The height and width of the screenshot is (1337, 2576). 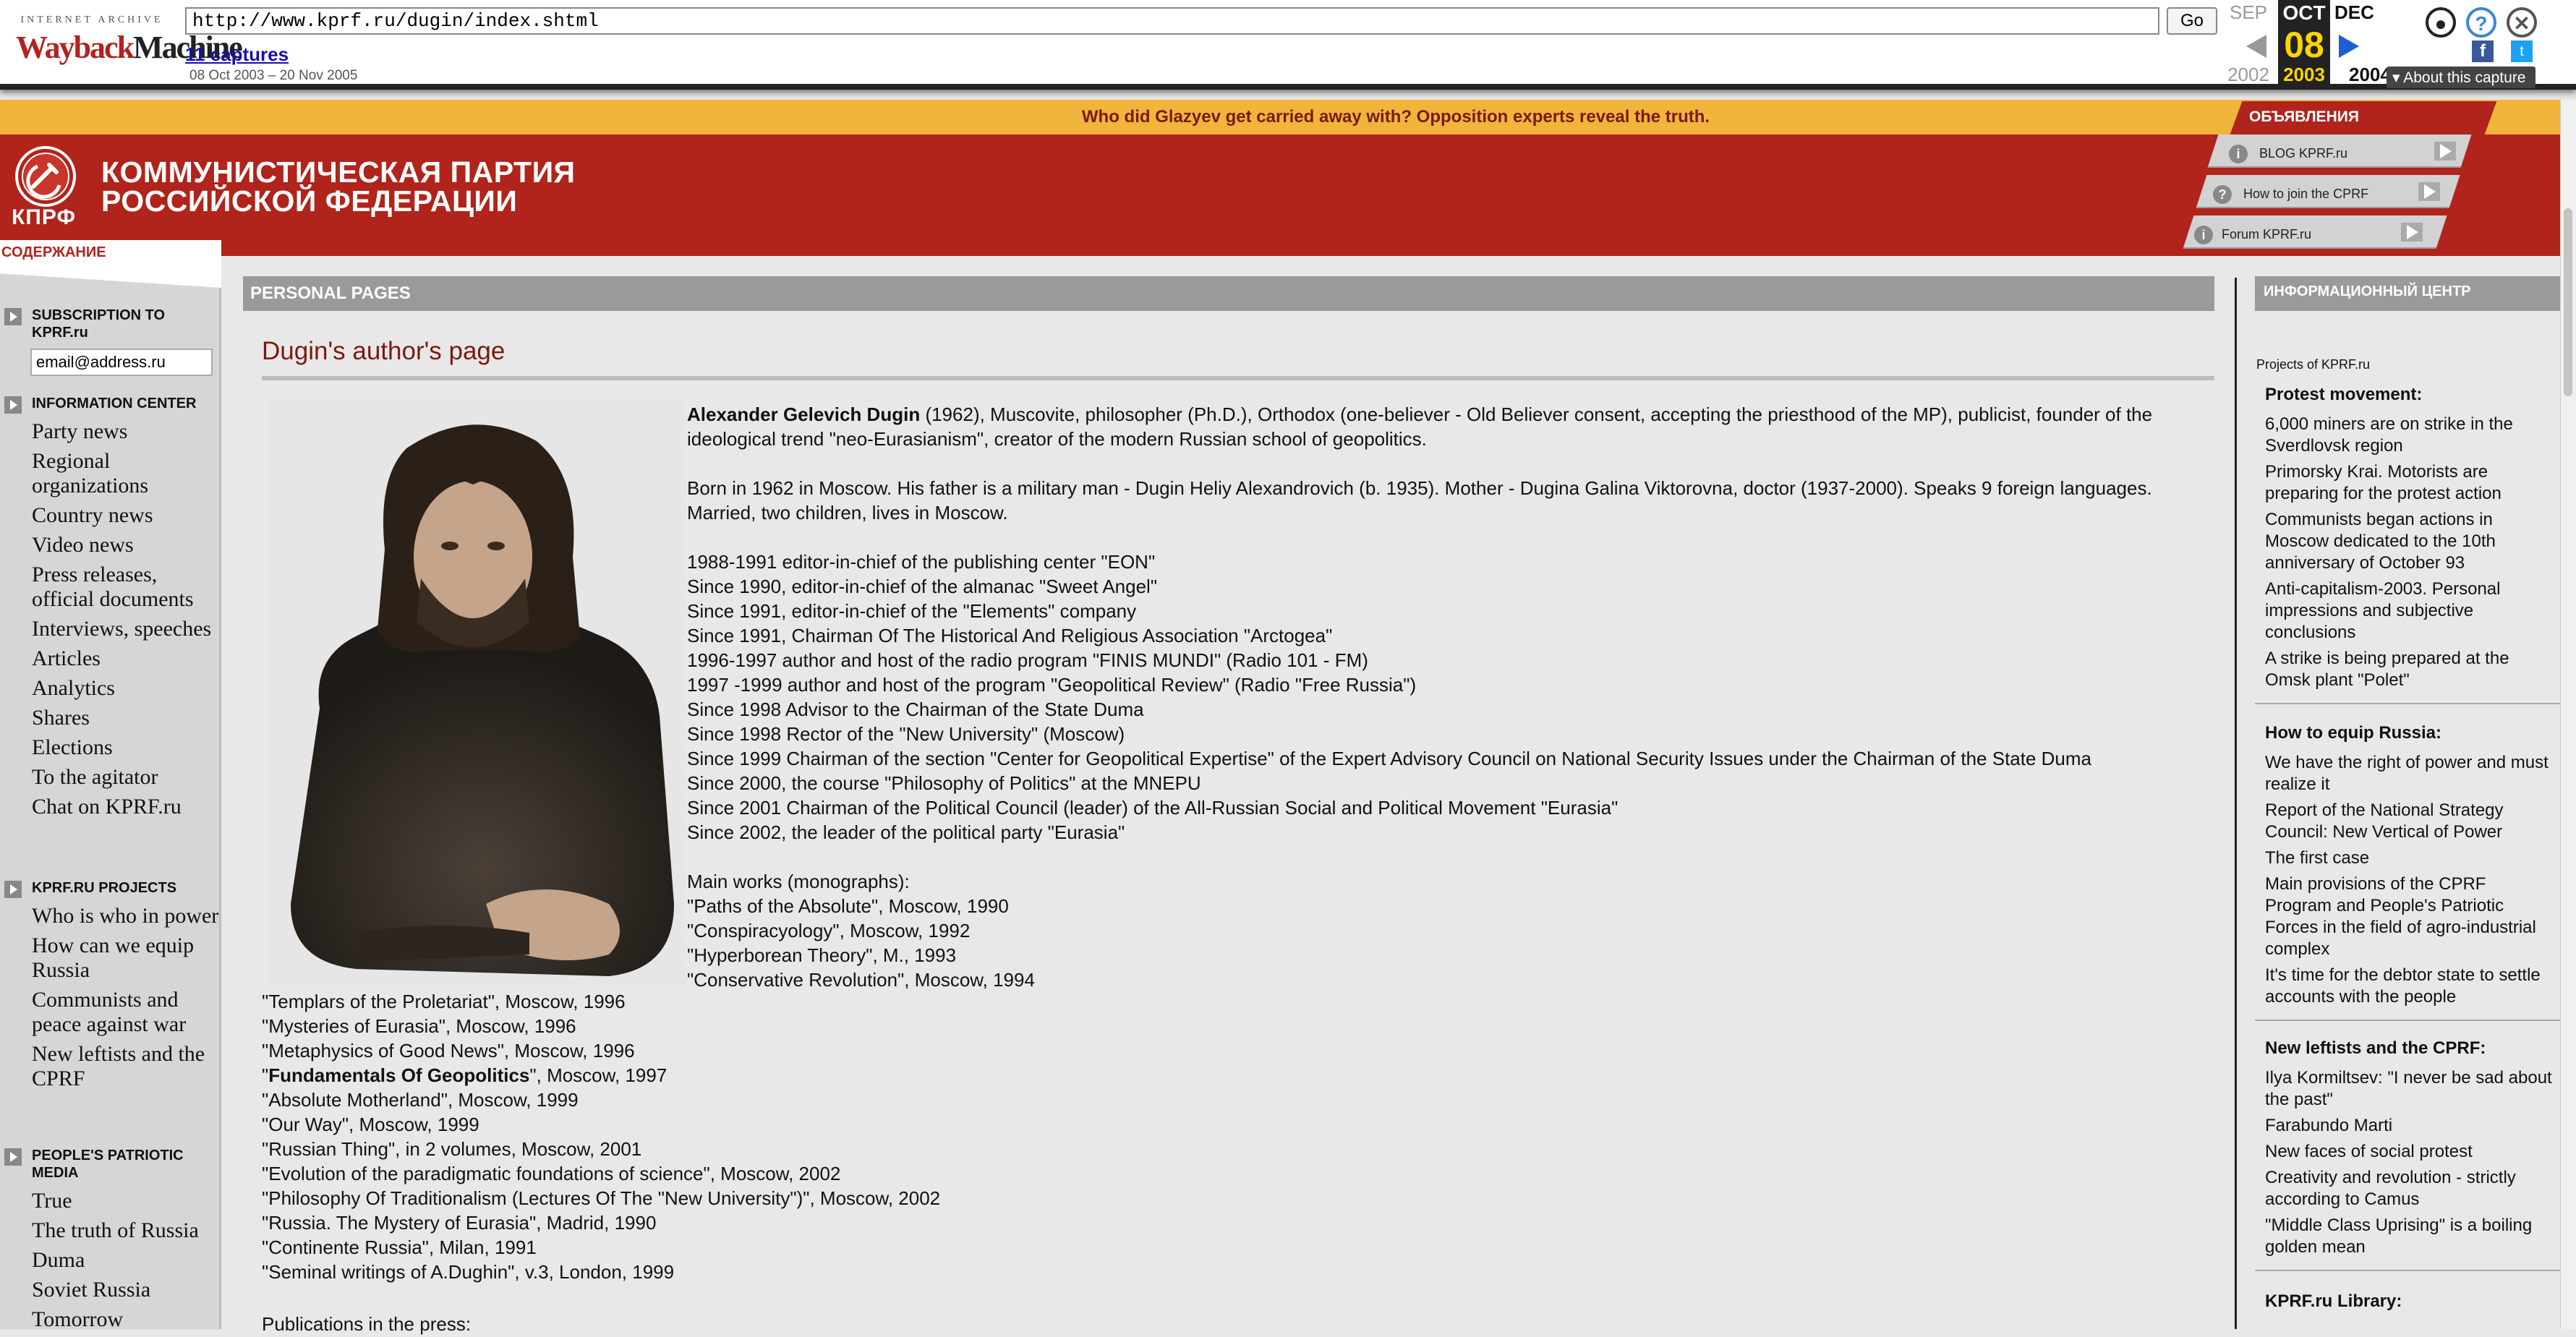 I want to click on nav-who-is-who: Who is who in power, so click(x=110, y=916).